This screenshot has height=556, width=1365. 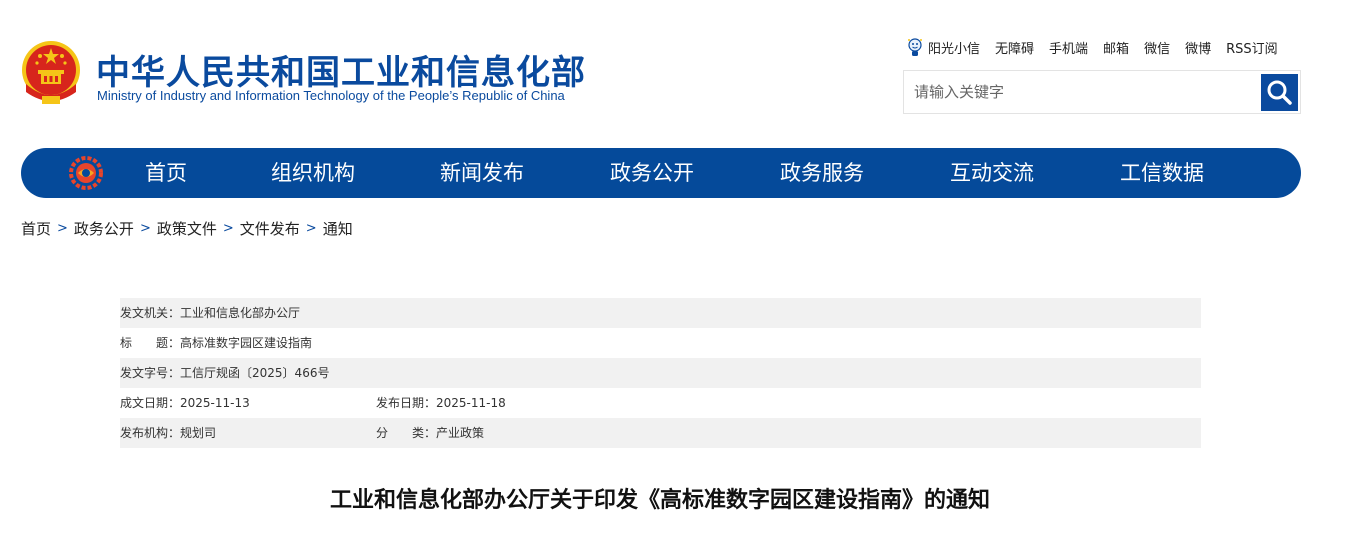 What do you see at coordinates (471, 403) in the screenshot?
I see `info-published-value: 2025-11-18` at bounding box center [471, 403].